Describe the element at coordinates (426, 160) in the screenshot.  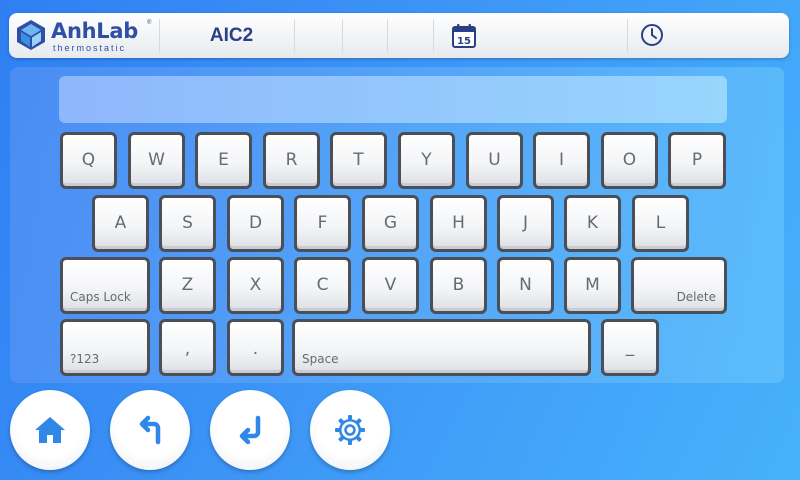
I see `key-y: Y` at that location.